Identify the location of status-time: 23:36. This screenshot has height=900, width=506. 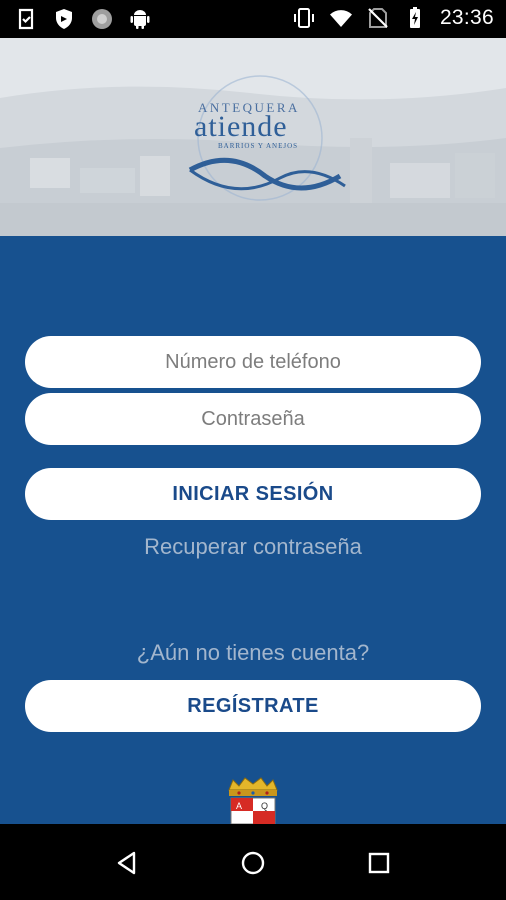
(466, 17).